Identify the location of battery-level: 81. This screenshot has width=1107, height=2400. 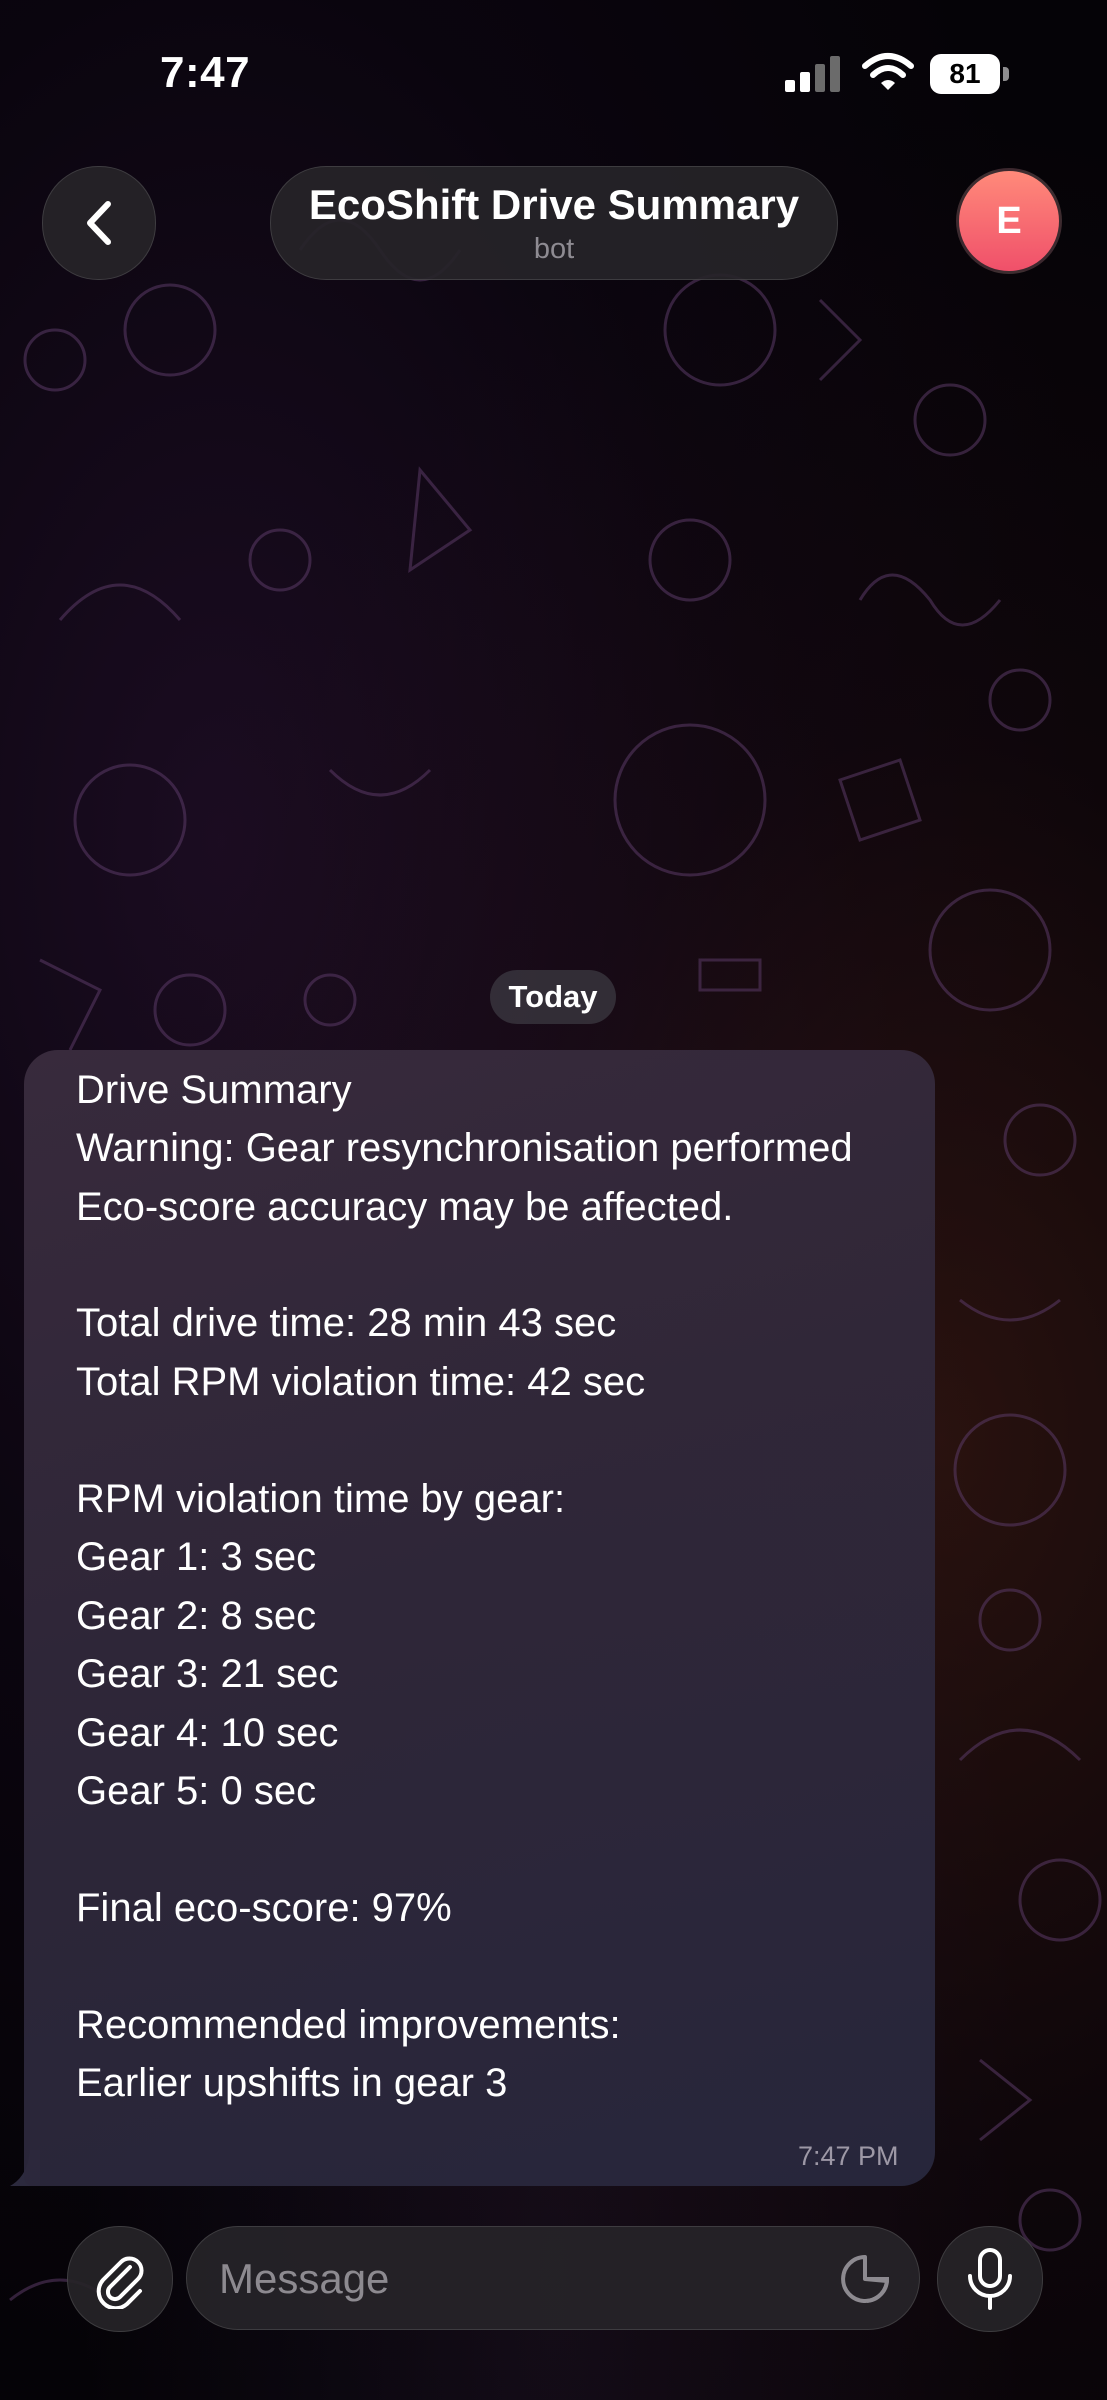
(965, 73).